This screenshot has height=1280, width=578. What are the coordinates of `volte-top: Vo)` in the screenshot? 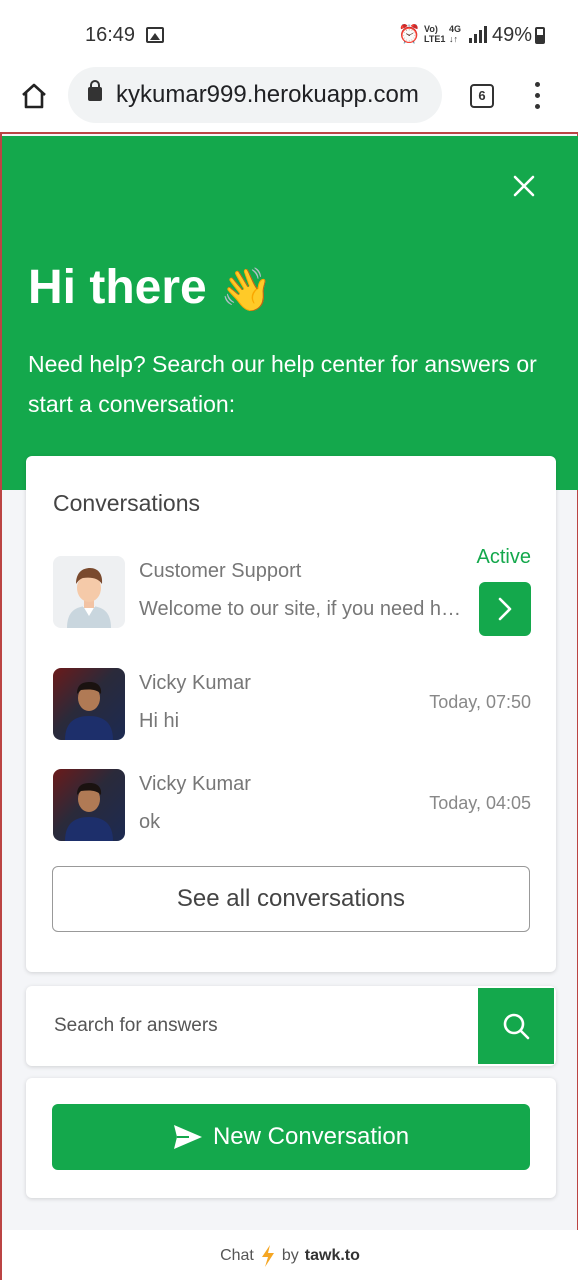 It's located at (431, 29).